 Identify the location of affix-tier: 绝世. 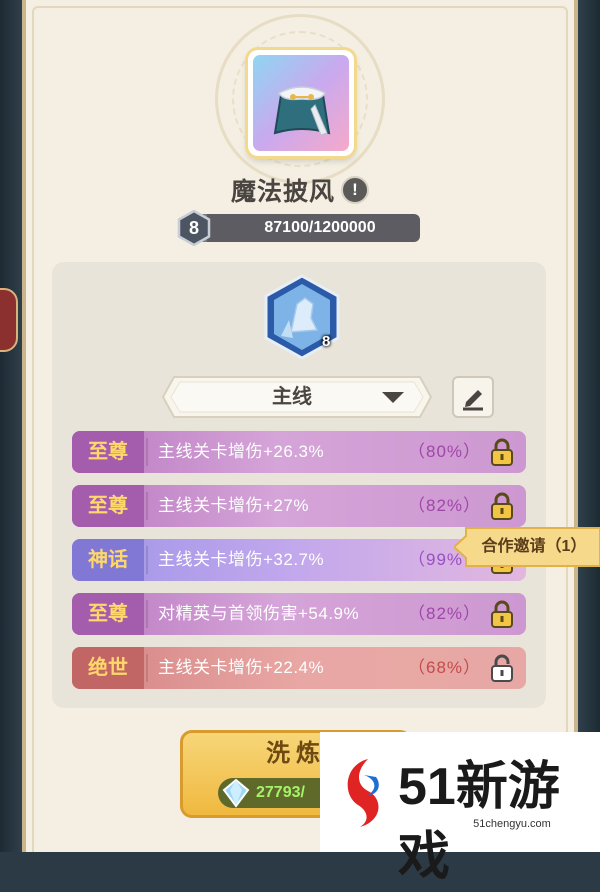
(108, 668).